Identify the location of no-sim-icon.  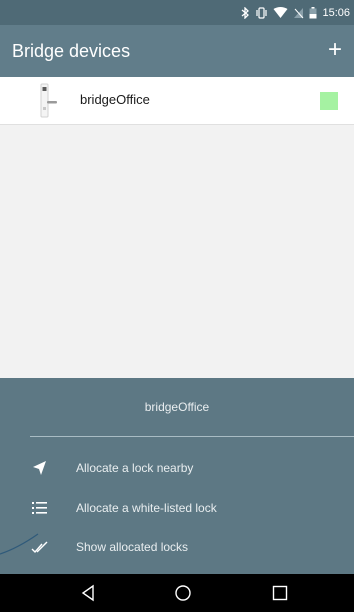
(298, 13).